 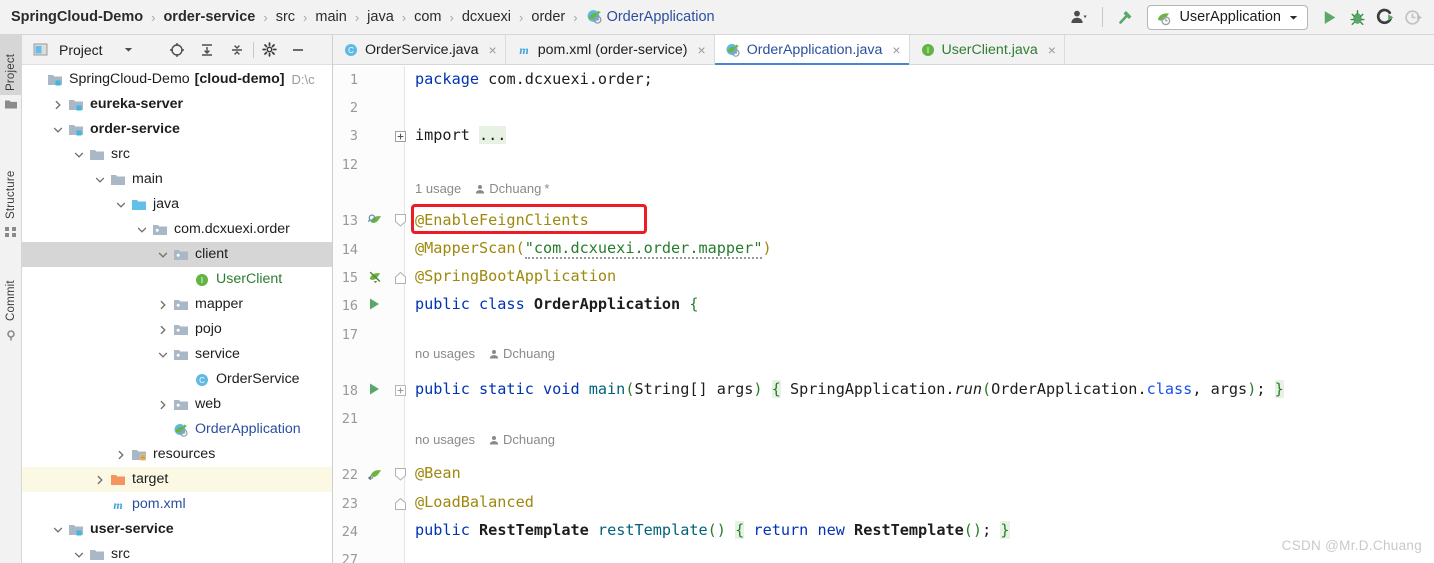 I want to click on hide-minimize-icon, so click(x=298, y=50).